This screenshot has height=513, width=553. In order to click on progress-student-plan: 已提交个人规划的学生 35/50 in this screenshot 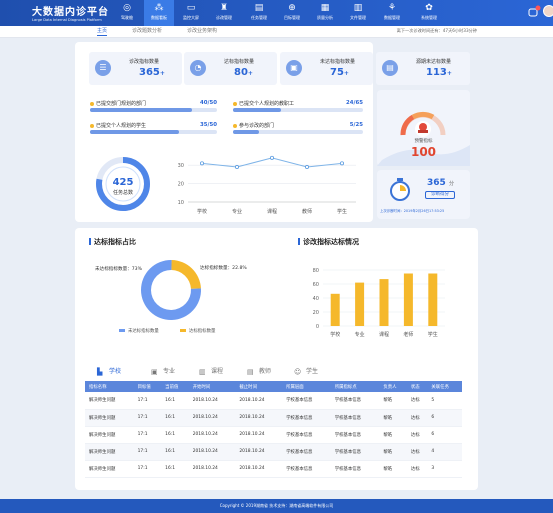, I will do `click(153, 131)`.